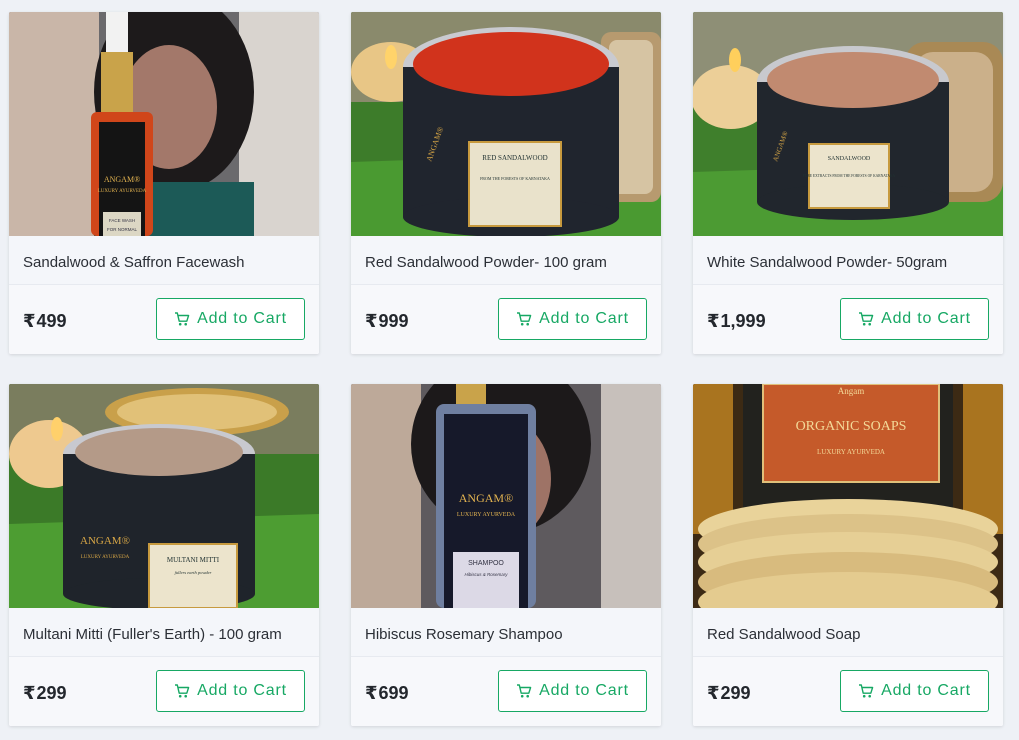 Image resolution: width=1019 pixels, height=740 pixels. What do you see at coordinates (486, 563) in the screenshot?
I see `label-product-text: SHAMPOO` at bounding box center [486, 563].